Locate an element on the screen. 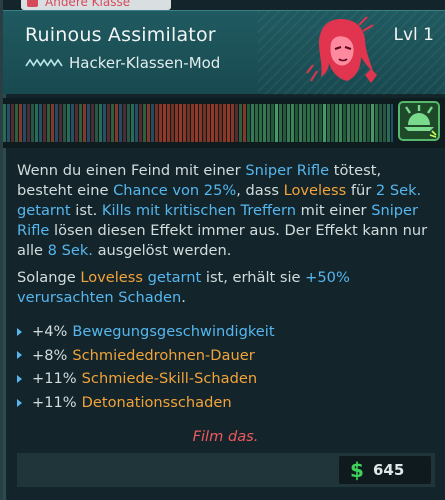 The height and width of the screenshot is (500, 445). stat-bar is located at coordinates (224, 123).